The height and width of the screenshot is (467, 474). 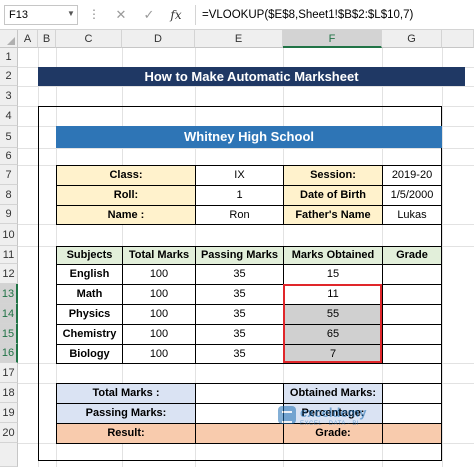 I want to click on father-name-value: Lukas, so click(x=412, y=215).